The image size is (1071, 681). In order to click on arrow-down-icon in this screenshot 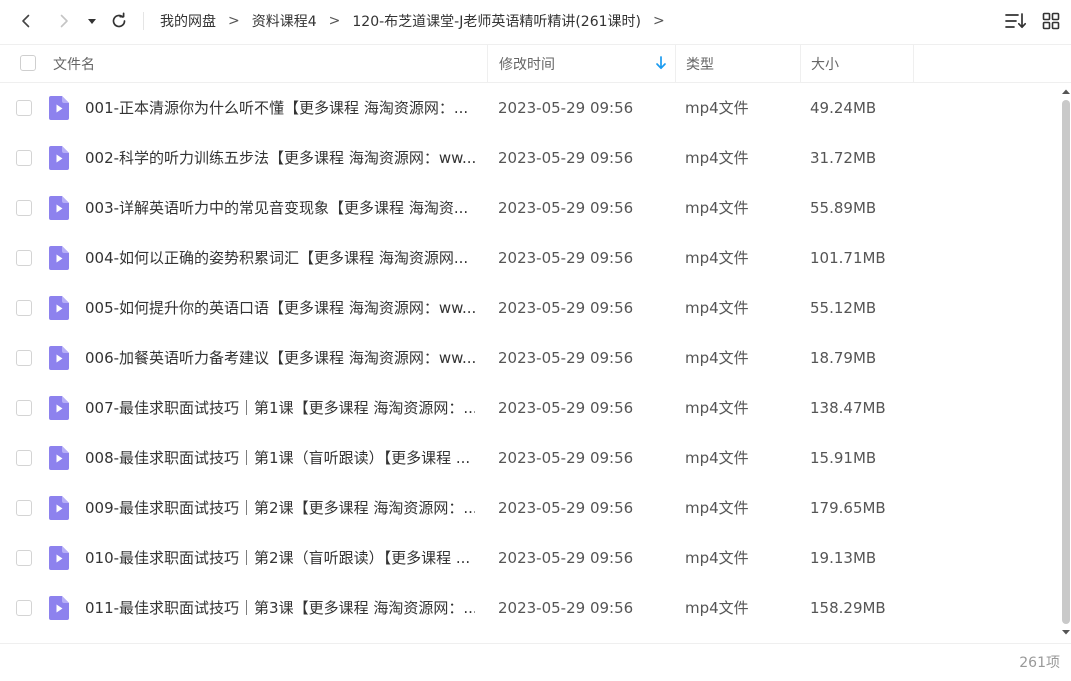, I will do `click(661, 63)`.